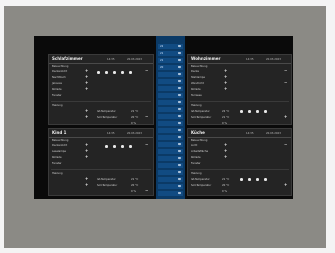 The width and height of the screenshot is (335, 253). What do you see at coordinates (57, 105) in the screenshot?
I see `heating-title: Heizung` at bounding box center [57, 105].